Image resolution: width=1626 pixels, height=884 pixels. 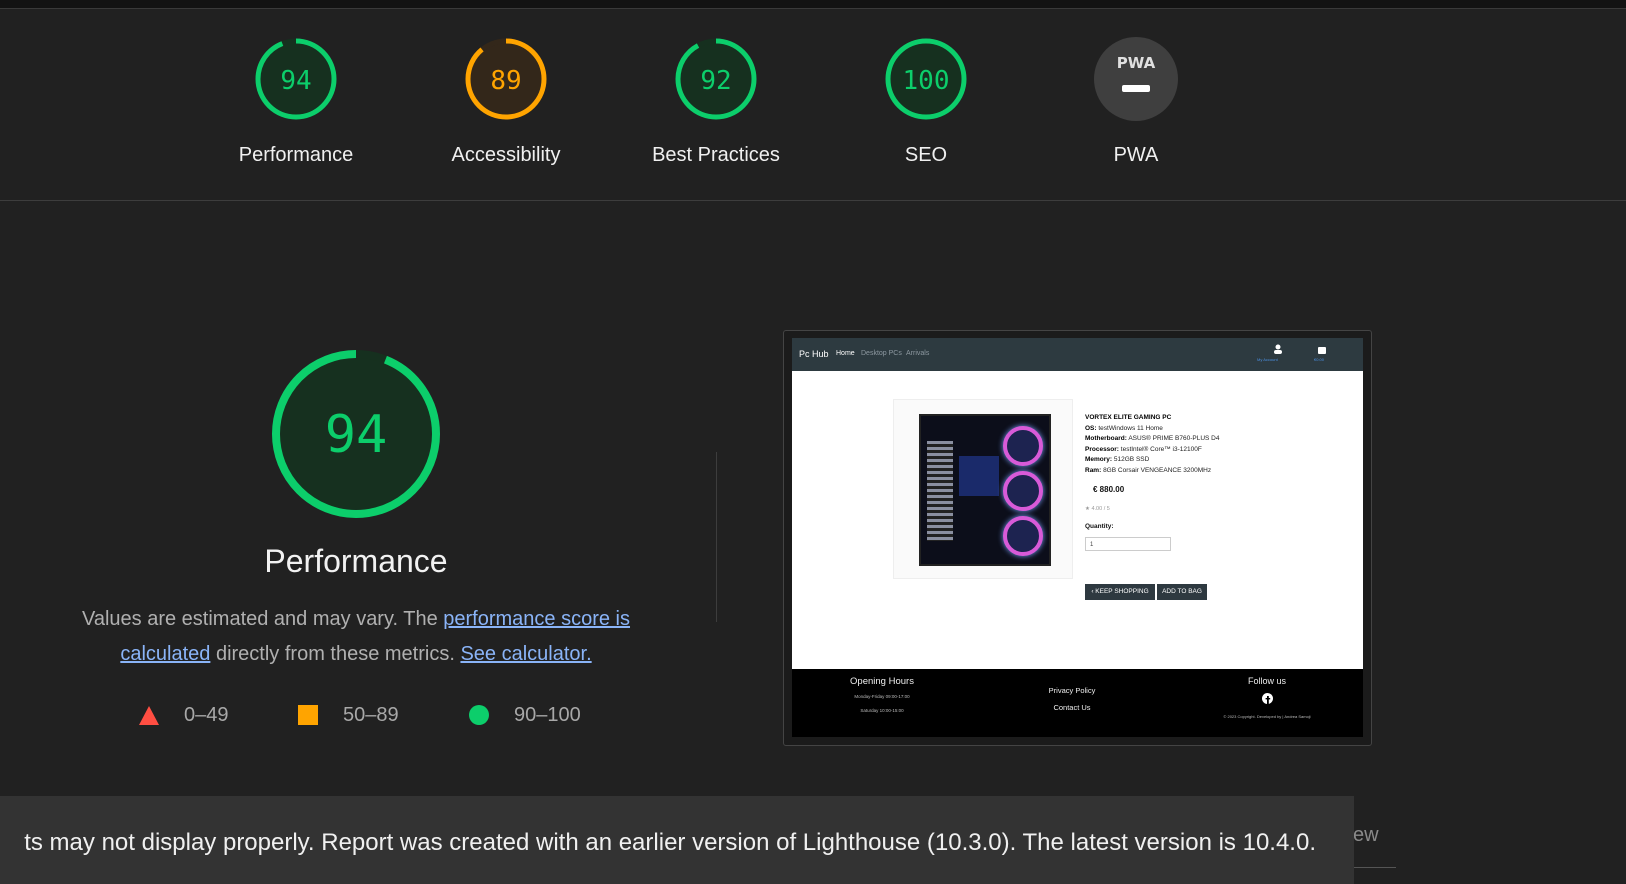 I want to click on gauge-score: 94, so click(x=295, y=81).